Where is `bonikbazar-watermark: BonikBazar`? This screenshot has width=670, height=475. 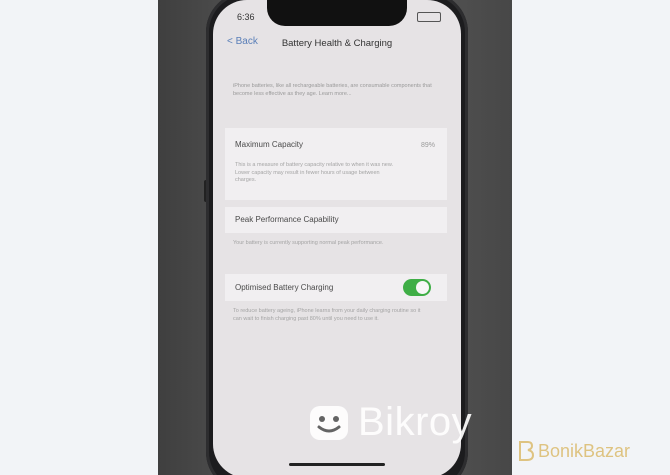
bonikbazar-watermark: BonikBazar is located at coordinates (574, 451).